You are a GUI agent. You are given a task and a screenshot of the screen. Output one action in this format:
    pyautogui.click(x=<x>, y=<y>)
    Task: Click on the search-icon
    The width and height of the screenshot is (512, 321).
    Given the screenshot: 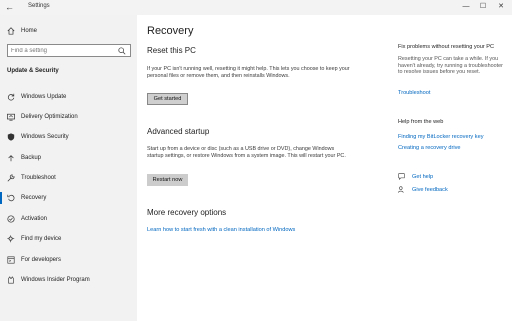 What is the action you would take?
    pyautogui.click(x=122, y=51)
    